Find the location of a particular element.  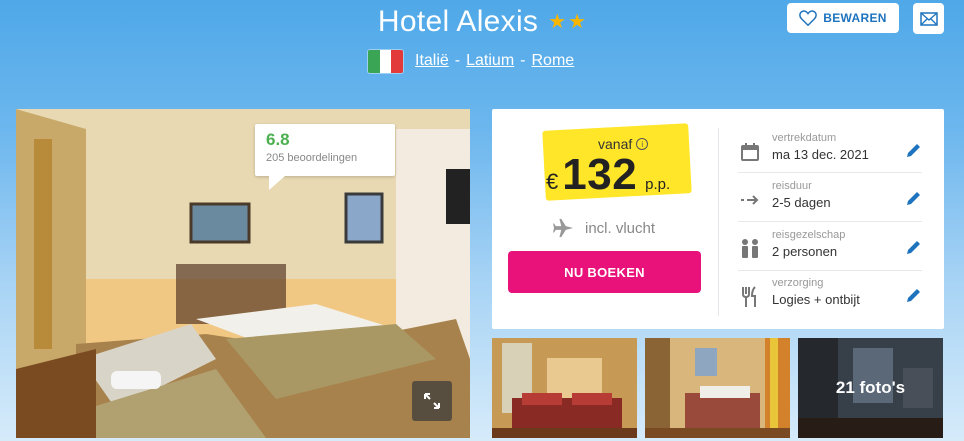

airplane-icon is located at coordinates (563, 228).